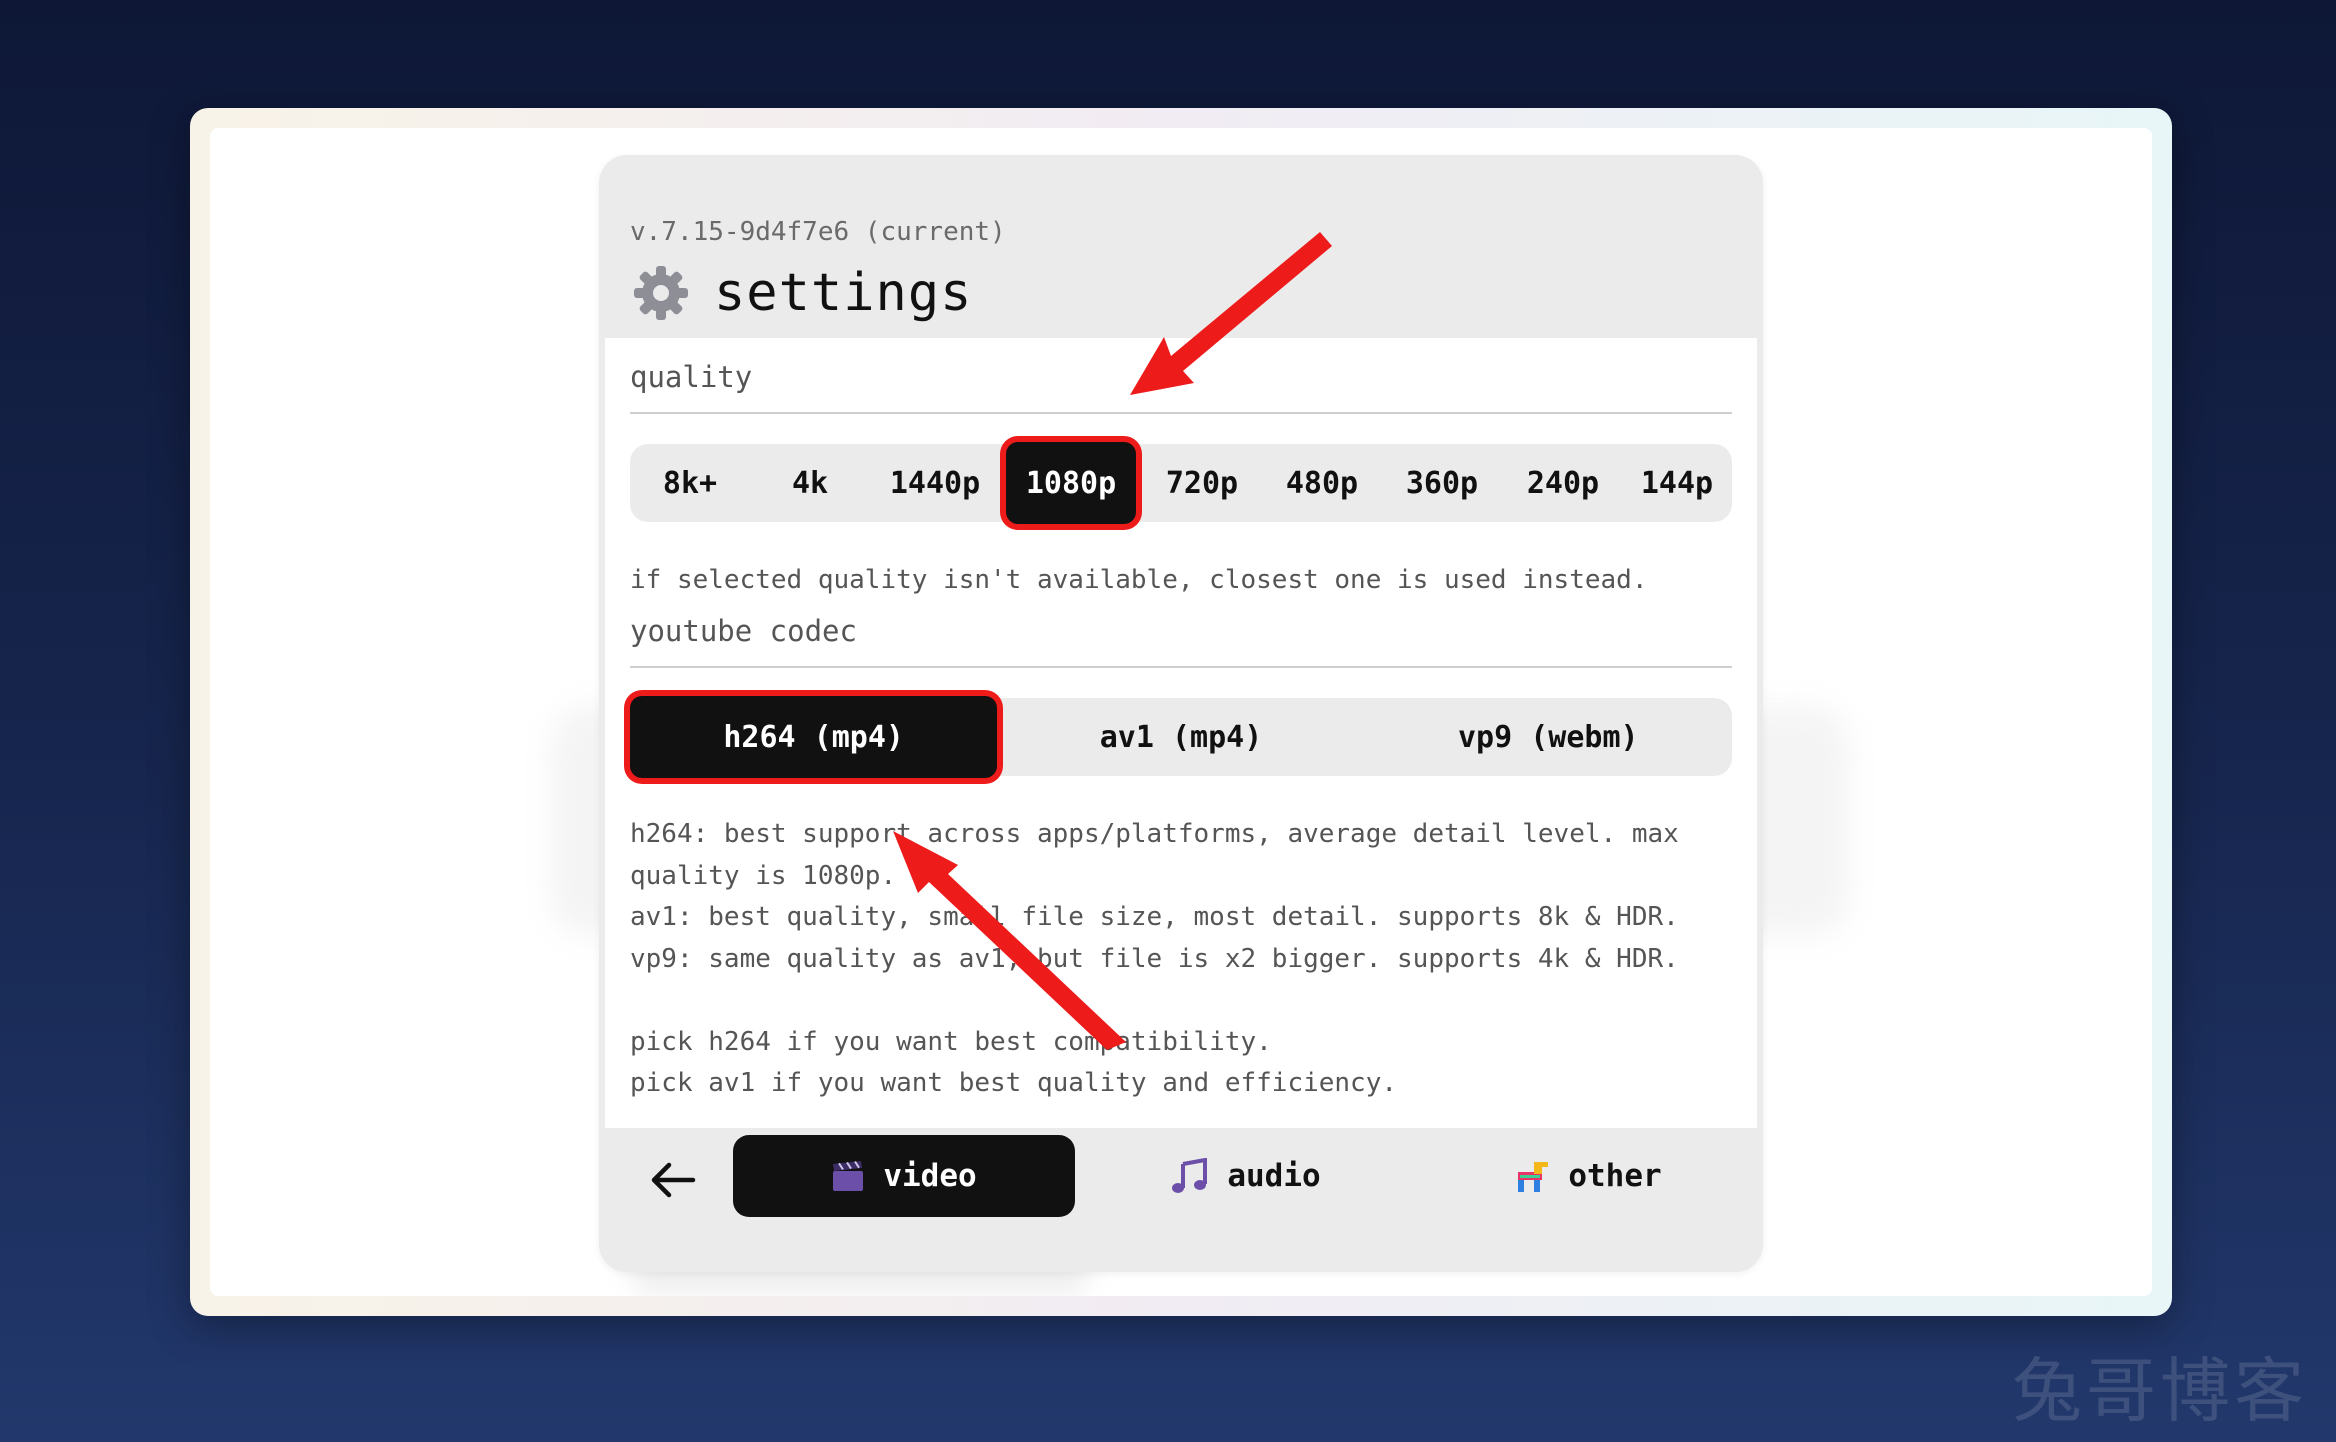 The height and width of the screenshot is (1442, 2336). I want to click on tab-other-label: other, so click(1615, 1176).